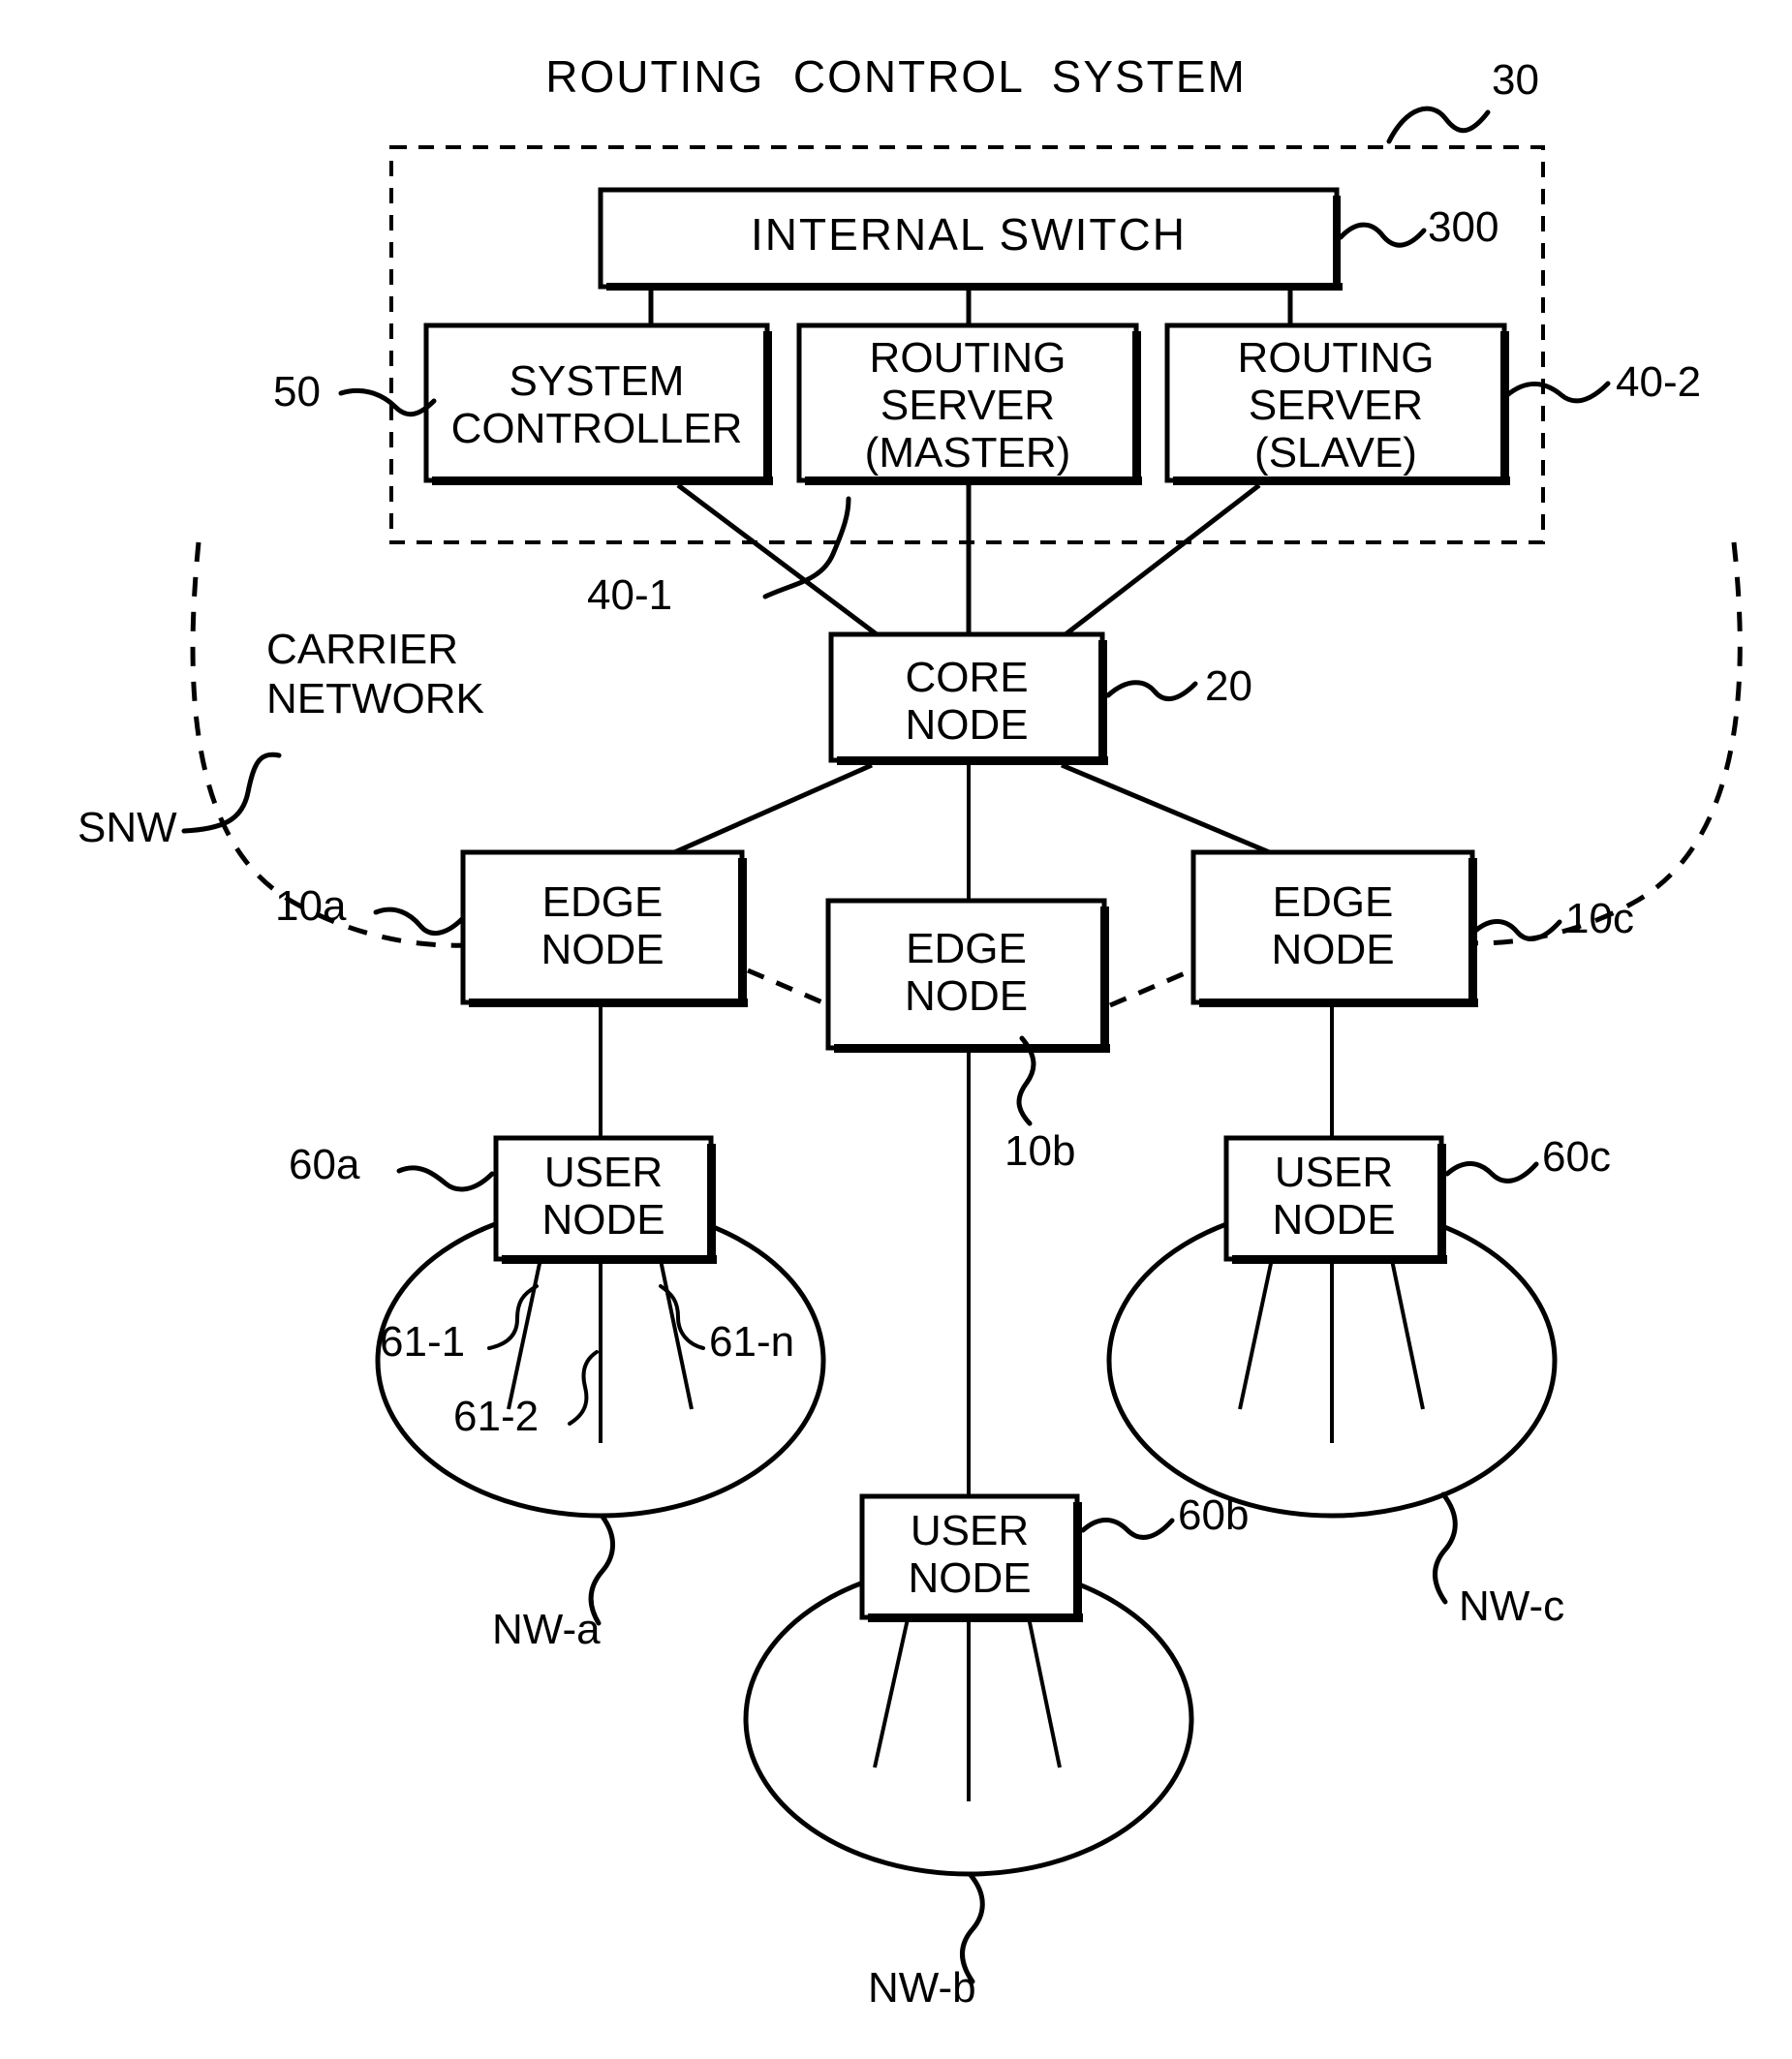 The image size is (1792, 2059). What do you see at coordinates (1040, 1151) in the screenshot?
I see `ref-10b: 10b` at bounding box center [1040, 1151].